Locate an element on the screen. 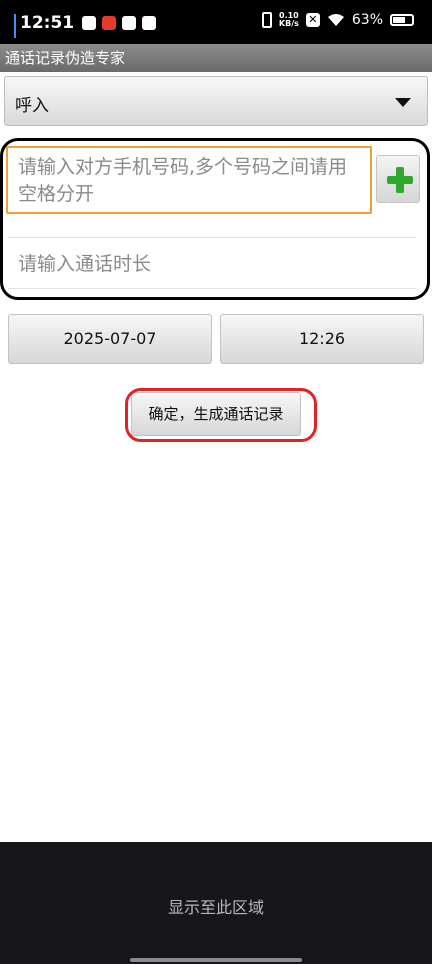 This screenshot has width=432, height=964. display-area-label: 显示至此区域 is located at coordinates (215, 907).